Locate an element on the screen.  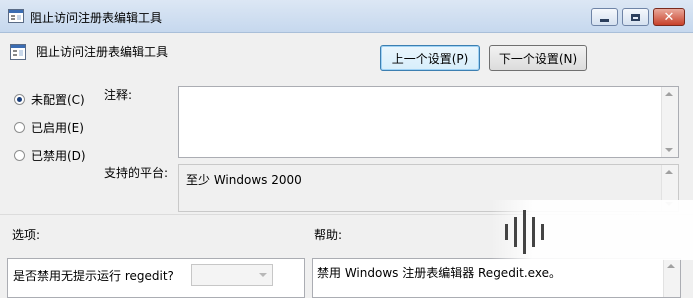
chevron-down-icon is located at coordinates (263, 275).